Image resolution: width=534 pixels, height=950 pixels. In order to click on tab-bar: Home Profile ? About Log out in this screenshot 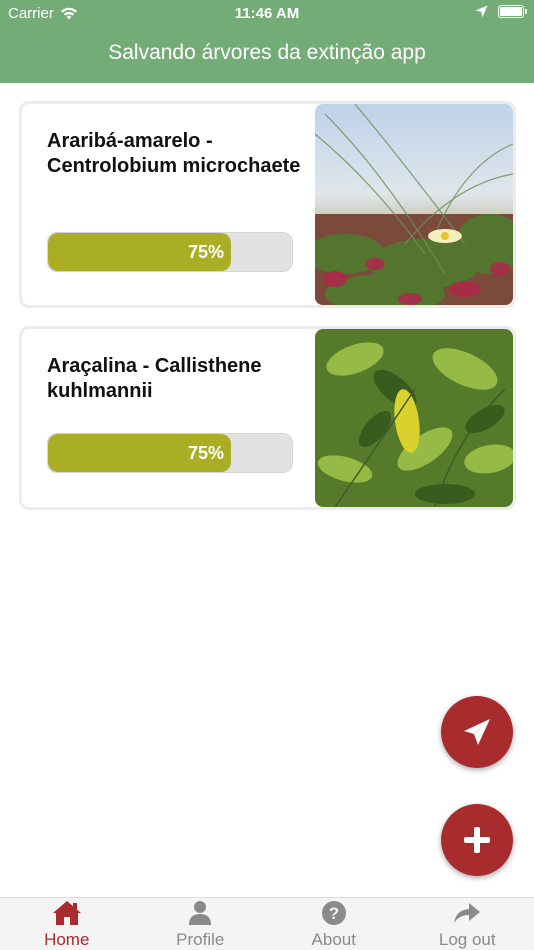, I will do `click(267, 923)`.